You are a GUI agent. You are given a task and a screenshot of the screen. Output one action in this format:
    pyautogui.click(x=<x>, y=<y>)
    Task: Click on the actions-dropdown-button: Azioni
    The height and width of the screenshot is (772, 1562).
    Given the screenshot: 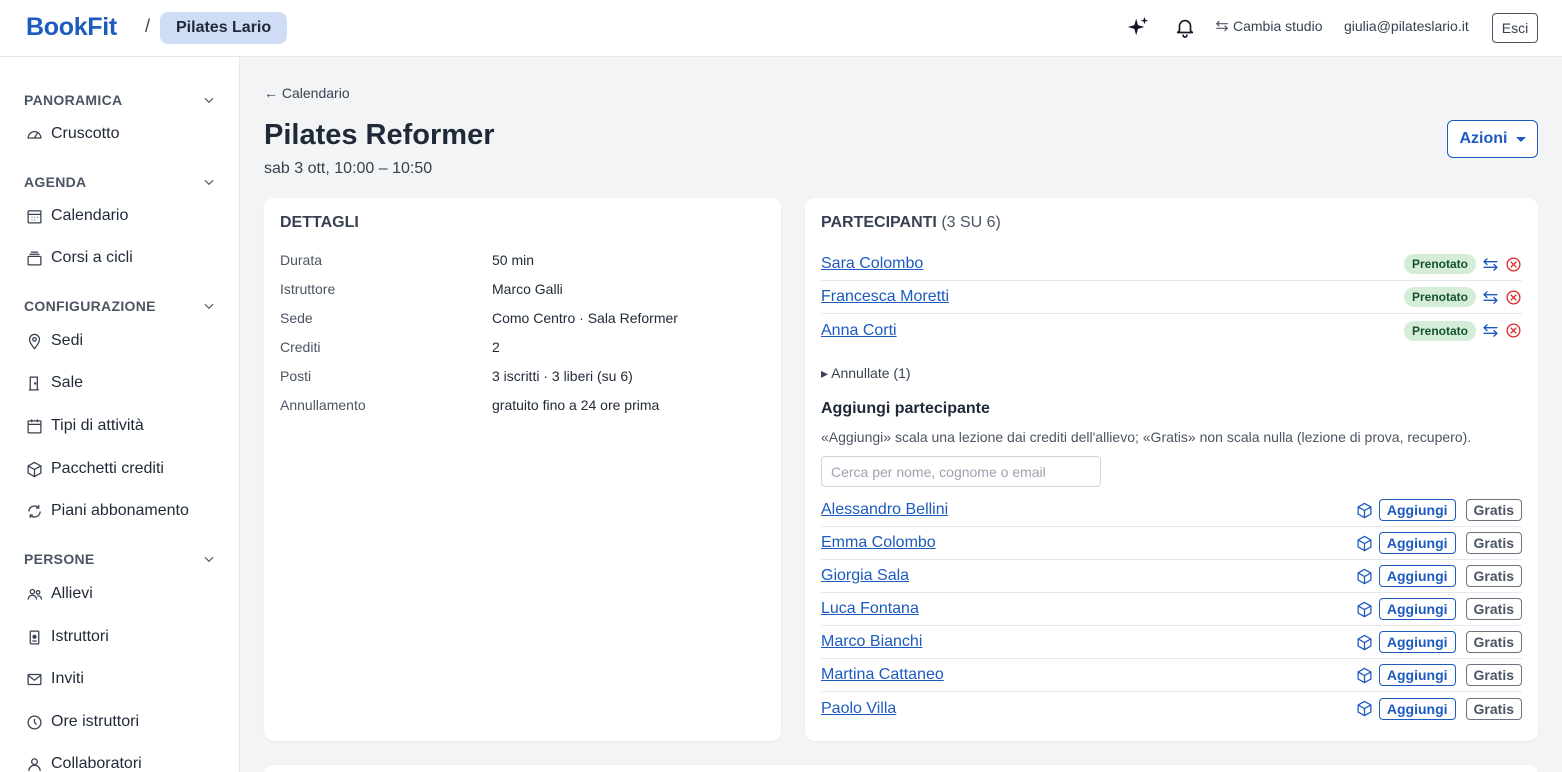 What is the action you would take?
    pyautogui.click(x=1492, y=139)
    